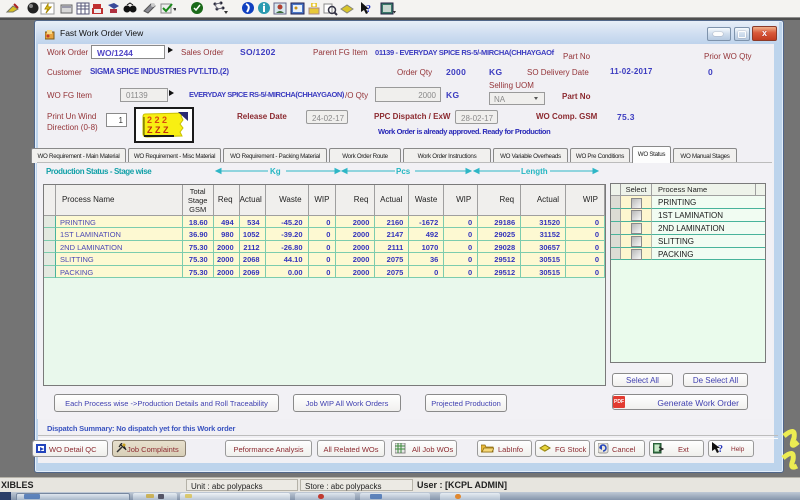 This screenshot has height=500, width=800. Describe the element at coordinates (534, 171) in the screenshot. I see `svg-text: Length` at that location.